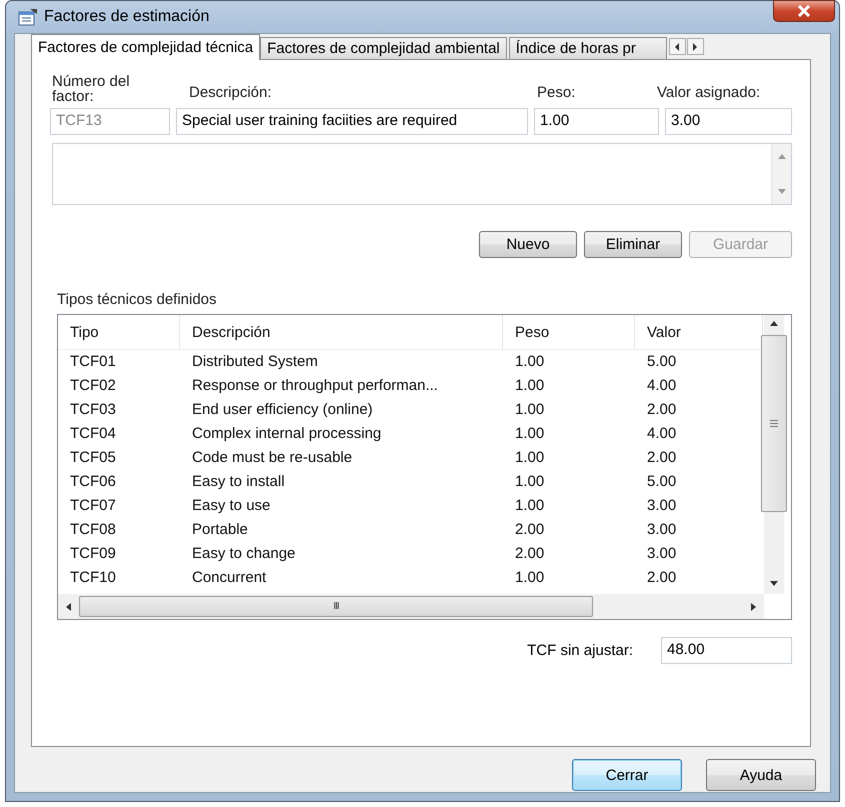 The height and width of the screenshot is (807, 845). I want to click on table-cell-text: Distributed System, so click(255, 362).